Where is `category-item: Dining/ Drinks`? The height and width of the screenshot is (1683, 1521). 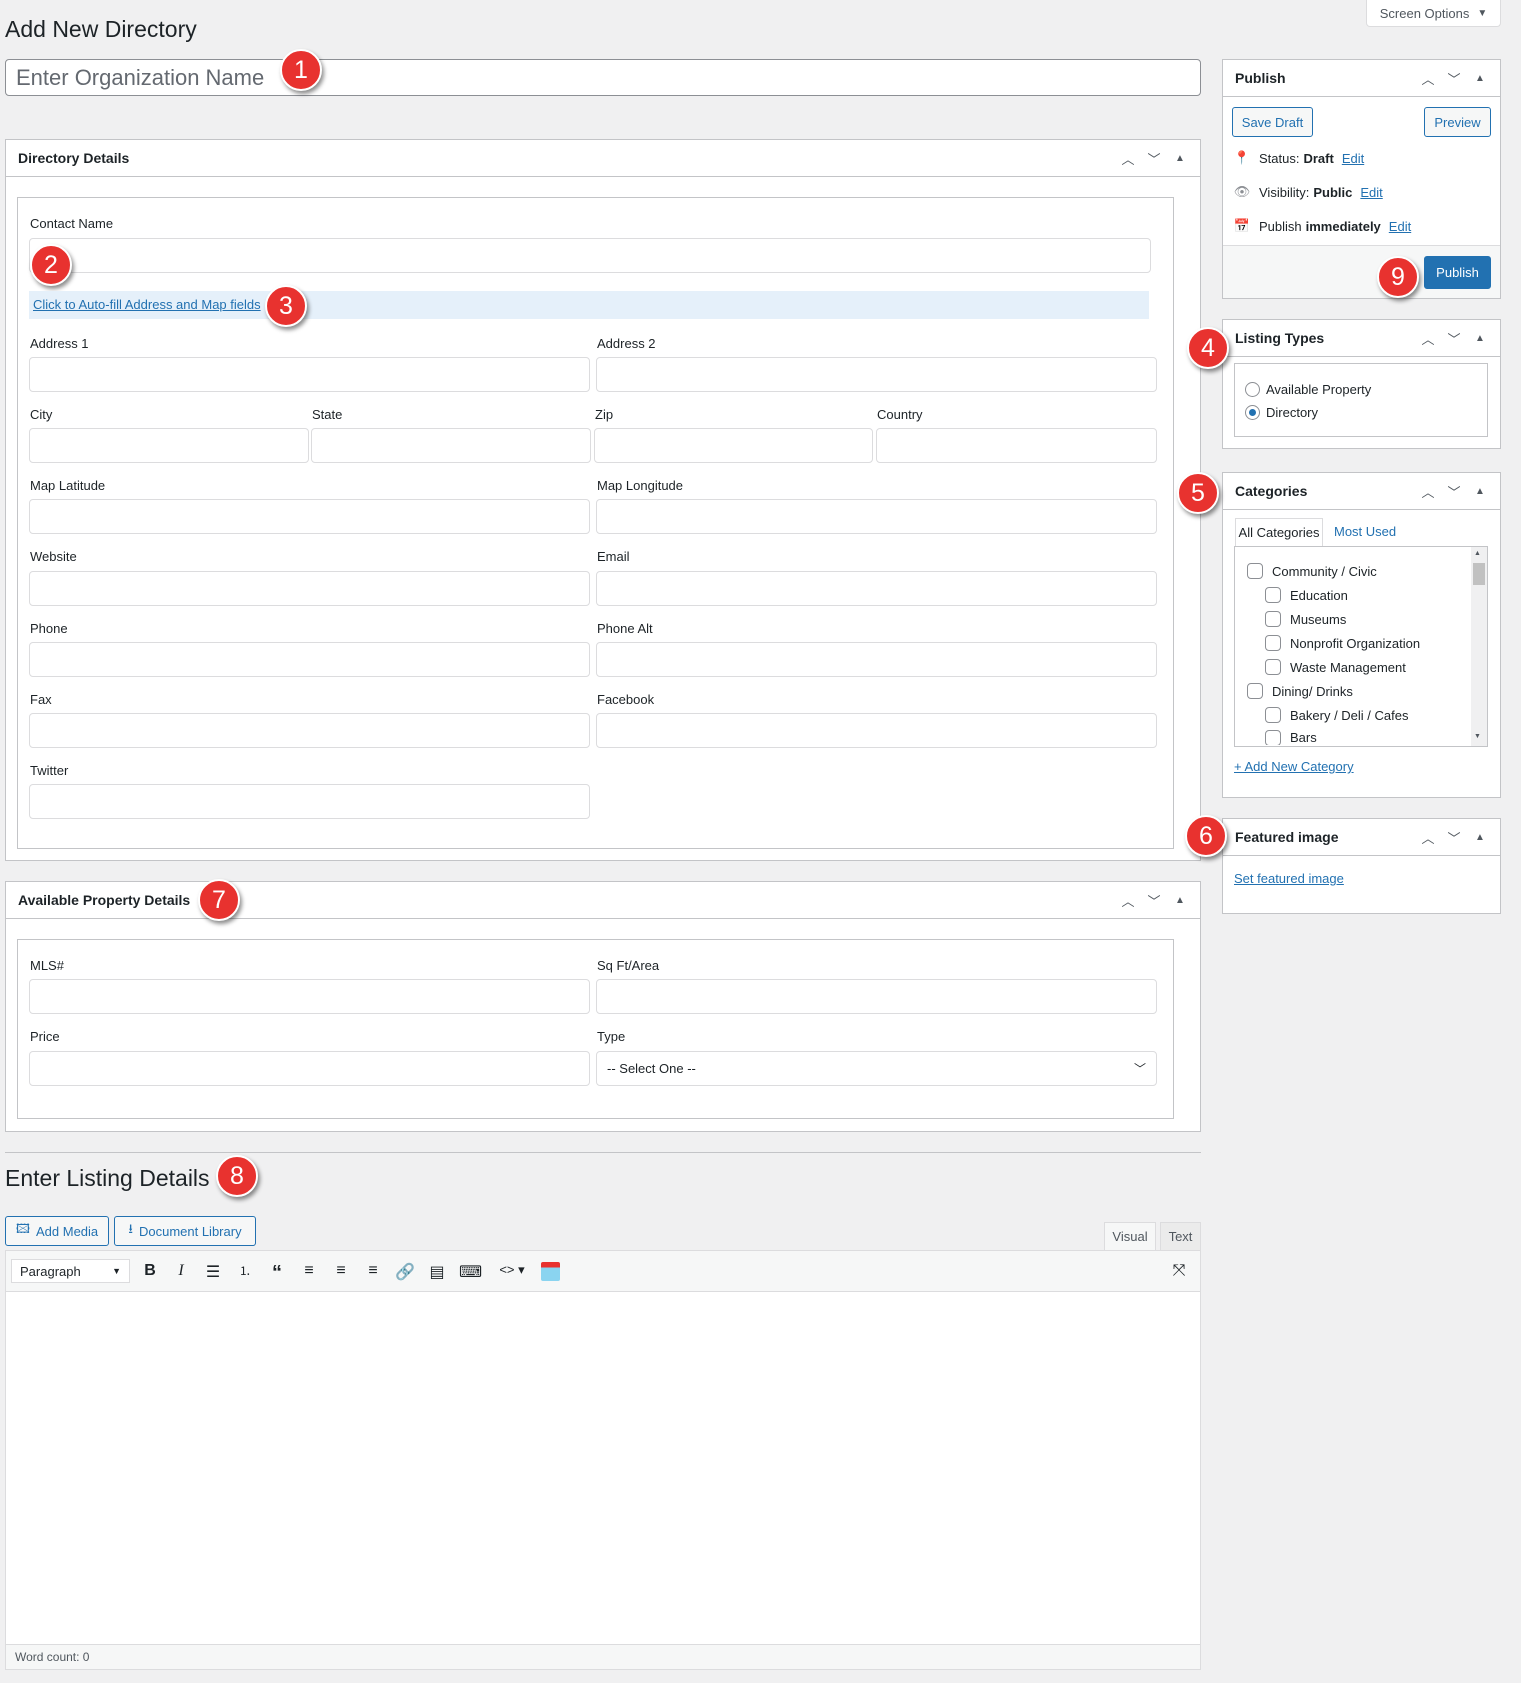 category-item: Dining/ Drinks is located at coordinates (1300, 691).